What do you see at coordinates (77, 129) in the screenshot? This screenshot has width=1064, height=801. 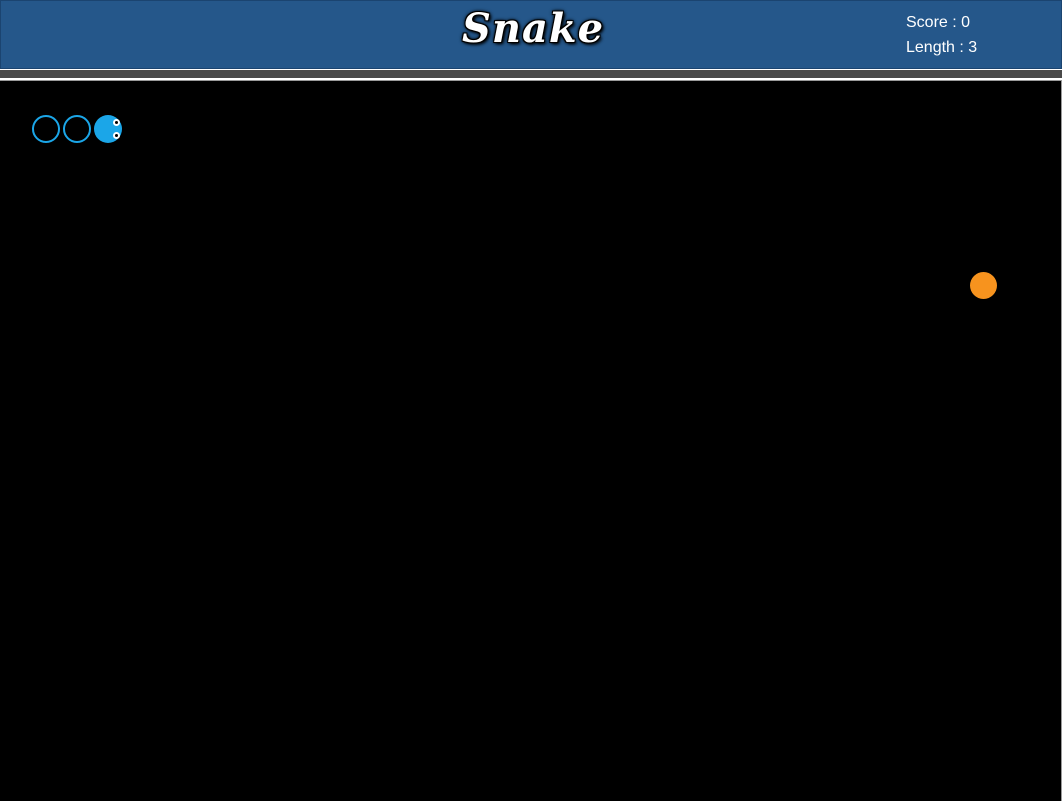 I see `snake-body-segment` at bounding box center [77, 129].